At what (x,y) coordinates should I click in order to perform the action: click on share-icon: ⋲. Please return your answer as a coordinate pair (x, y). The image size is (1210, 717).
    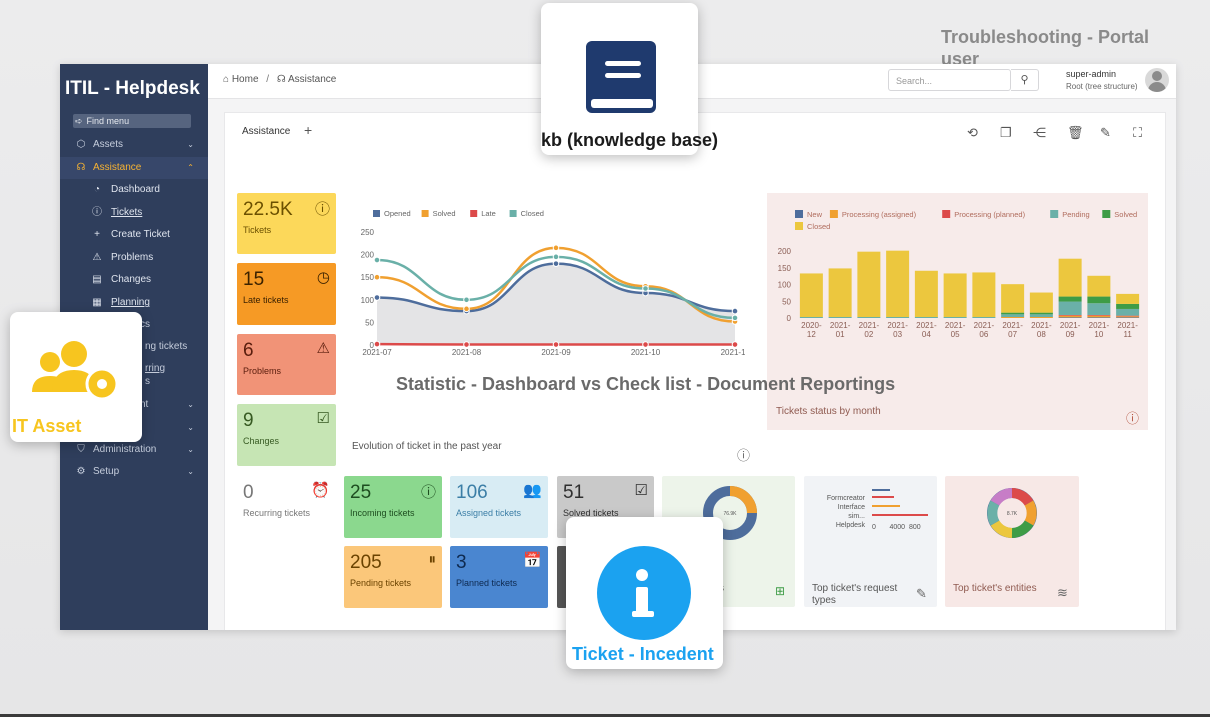
    Looking at the image, I should click on (1039, 133).